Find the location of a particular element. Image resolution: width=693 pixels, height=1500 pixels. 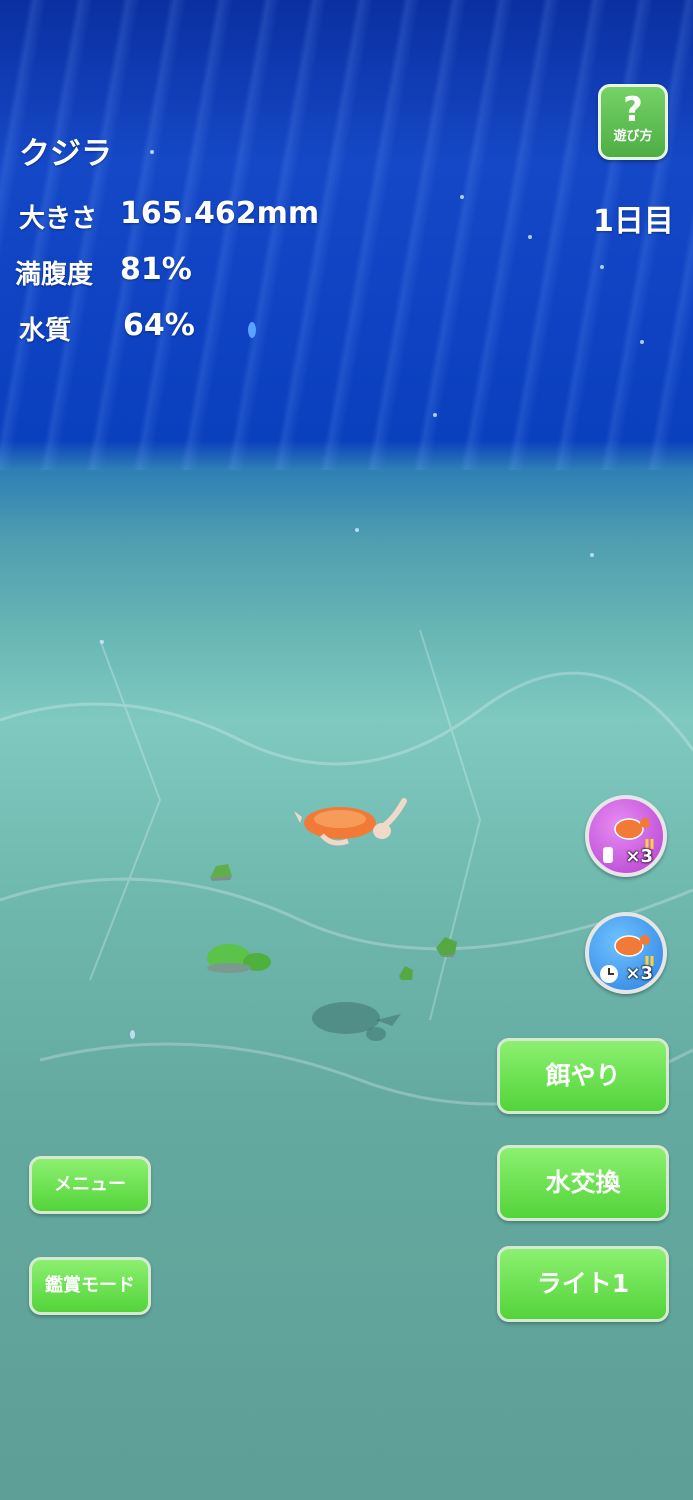

how-to-play-label: 遊び方 is located at coordinates (633, 136).